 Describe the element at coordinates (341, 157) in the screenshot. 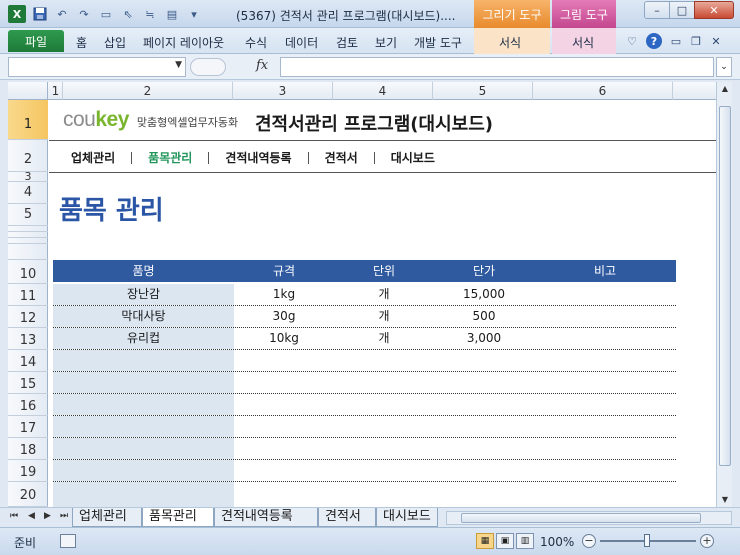

I see `nav-quote: 견적서` at that location.